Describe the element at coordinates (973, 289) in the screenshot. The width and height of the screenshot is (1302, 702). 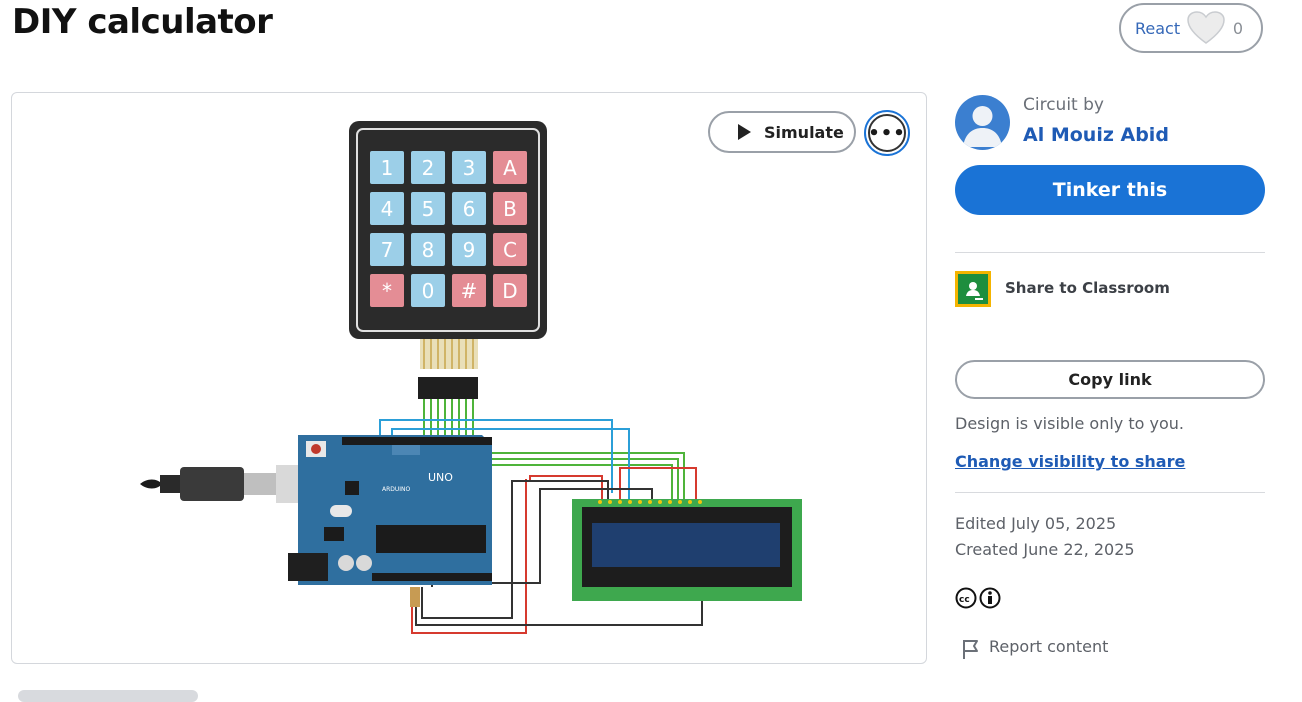
I see `google-classroom-icon` at that location.